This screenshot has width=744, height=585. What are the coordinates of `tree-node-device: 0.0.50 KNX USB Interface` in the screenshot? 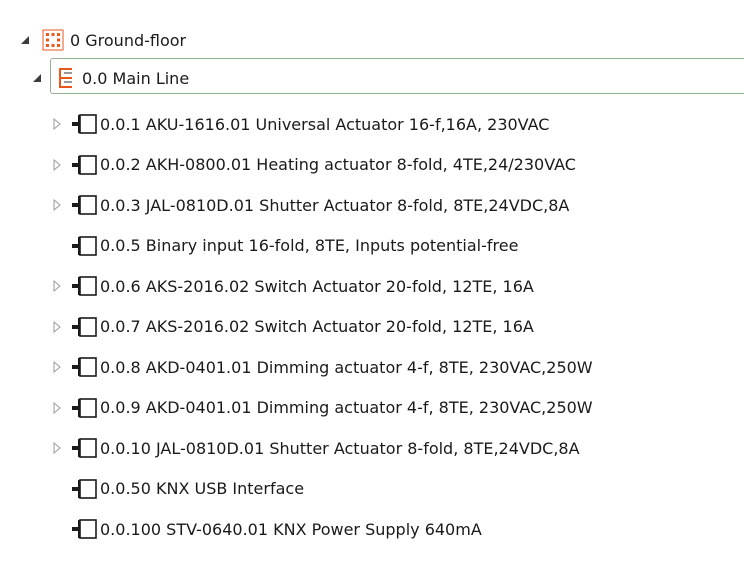 It's located at (177, 489).